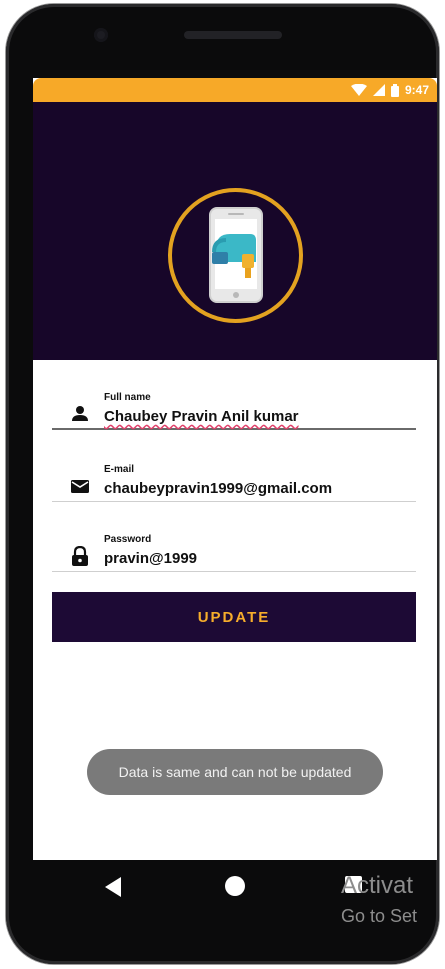 The height and width of the screenshot is (969, 445). Describe the element at coordinates (416, 90) in the screenshot. I see `status-time: 9:47` at that location.